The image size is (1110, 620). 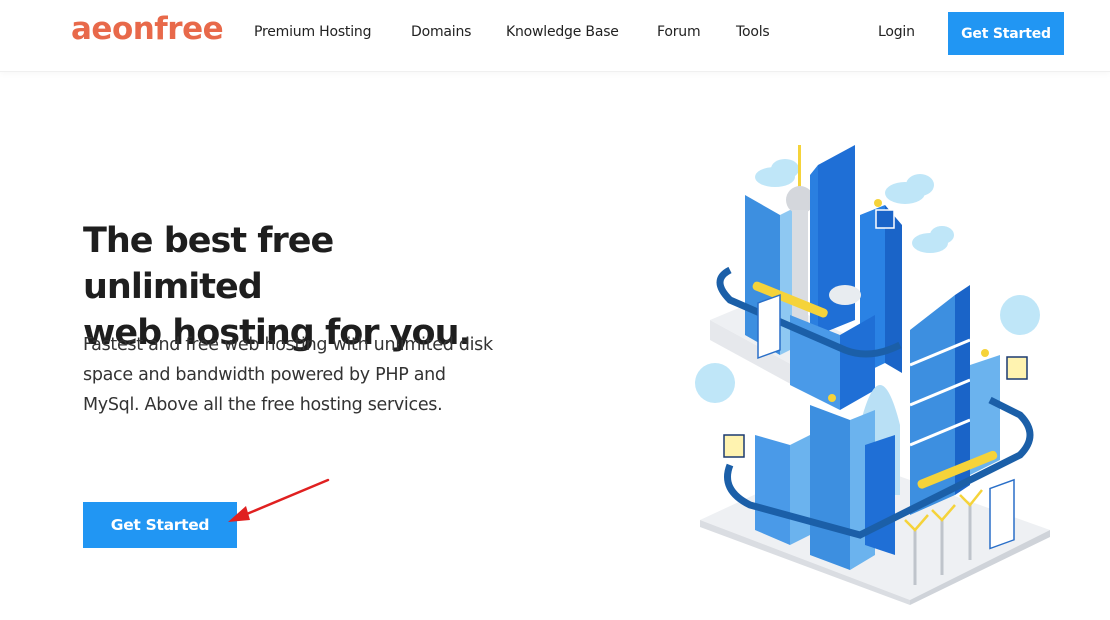 I want to click on clock-icon, so click(x=885, y=219).